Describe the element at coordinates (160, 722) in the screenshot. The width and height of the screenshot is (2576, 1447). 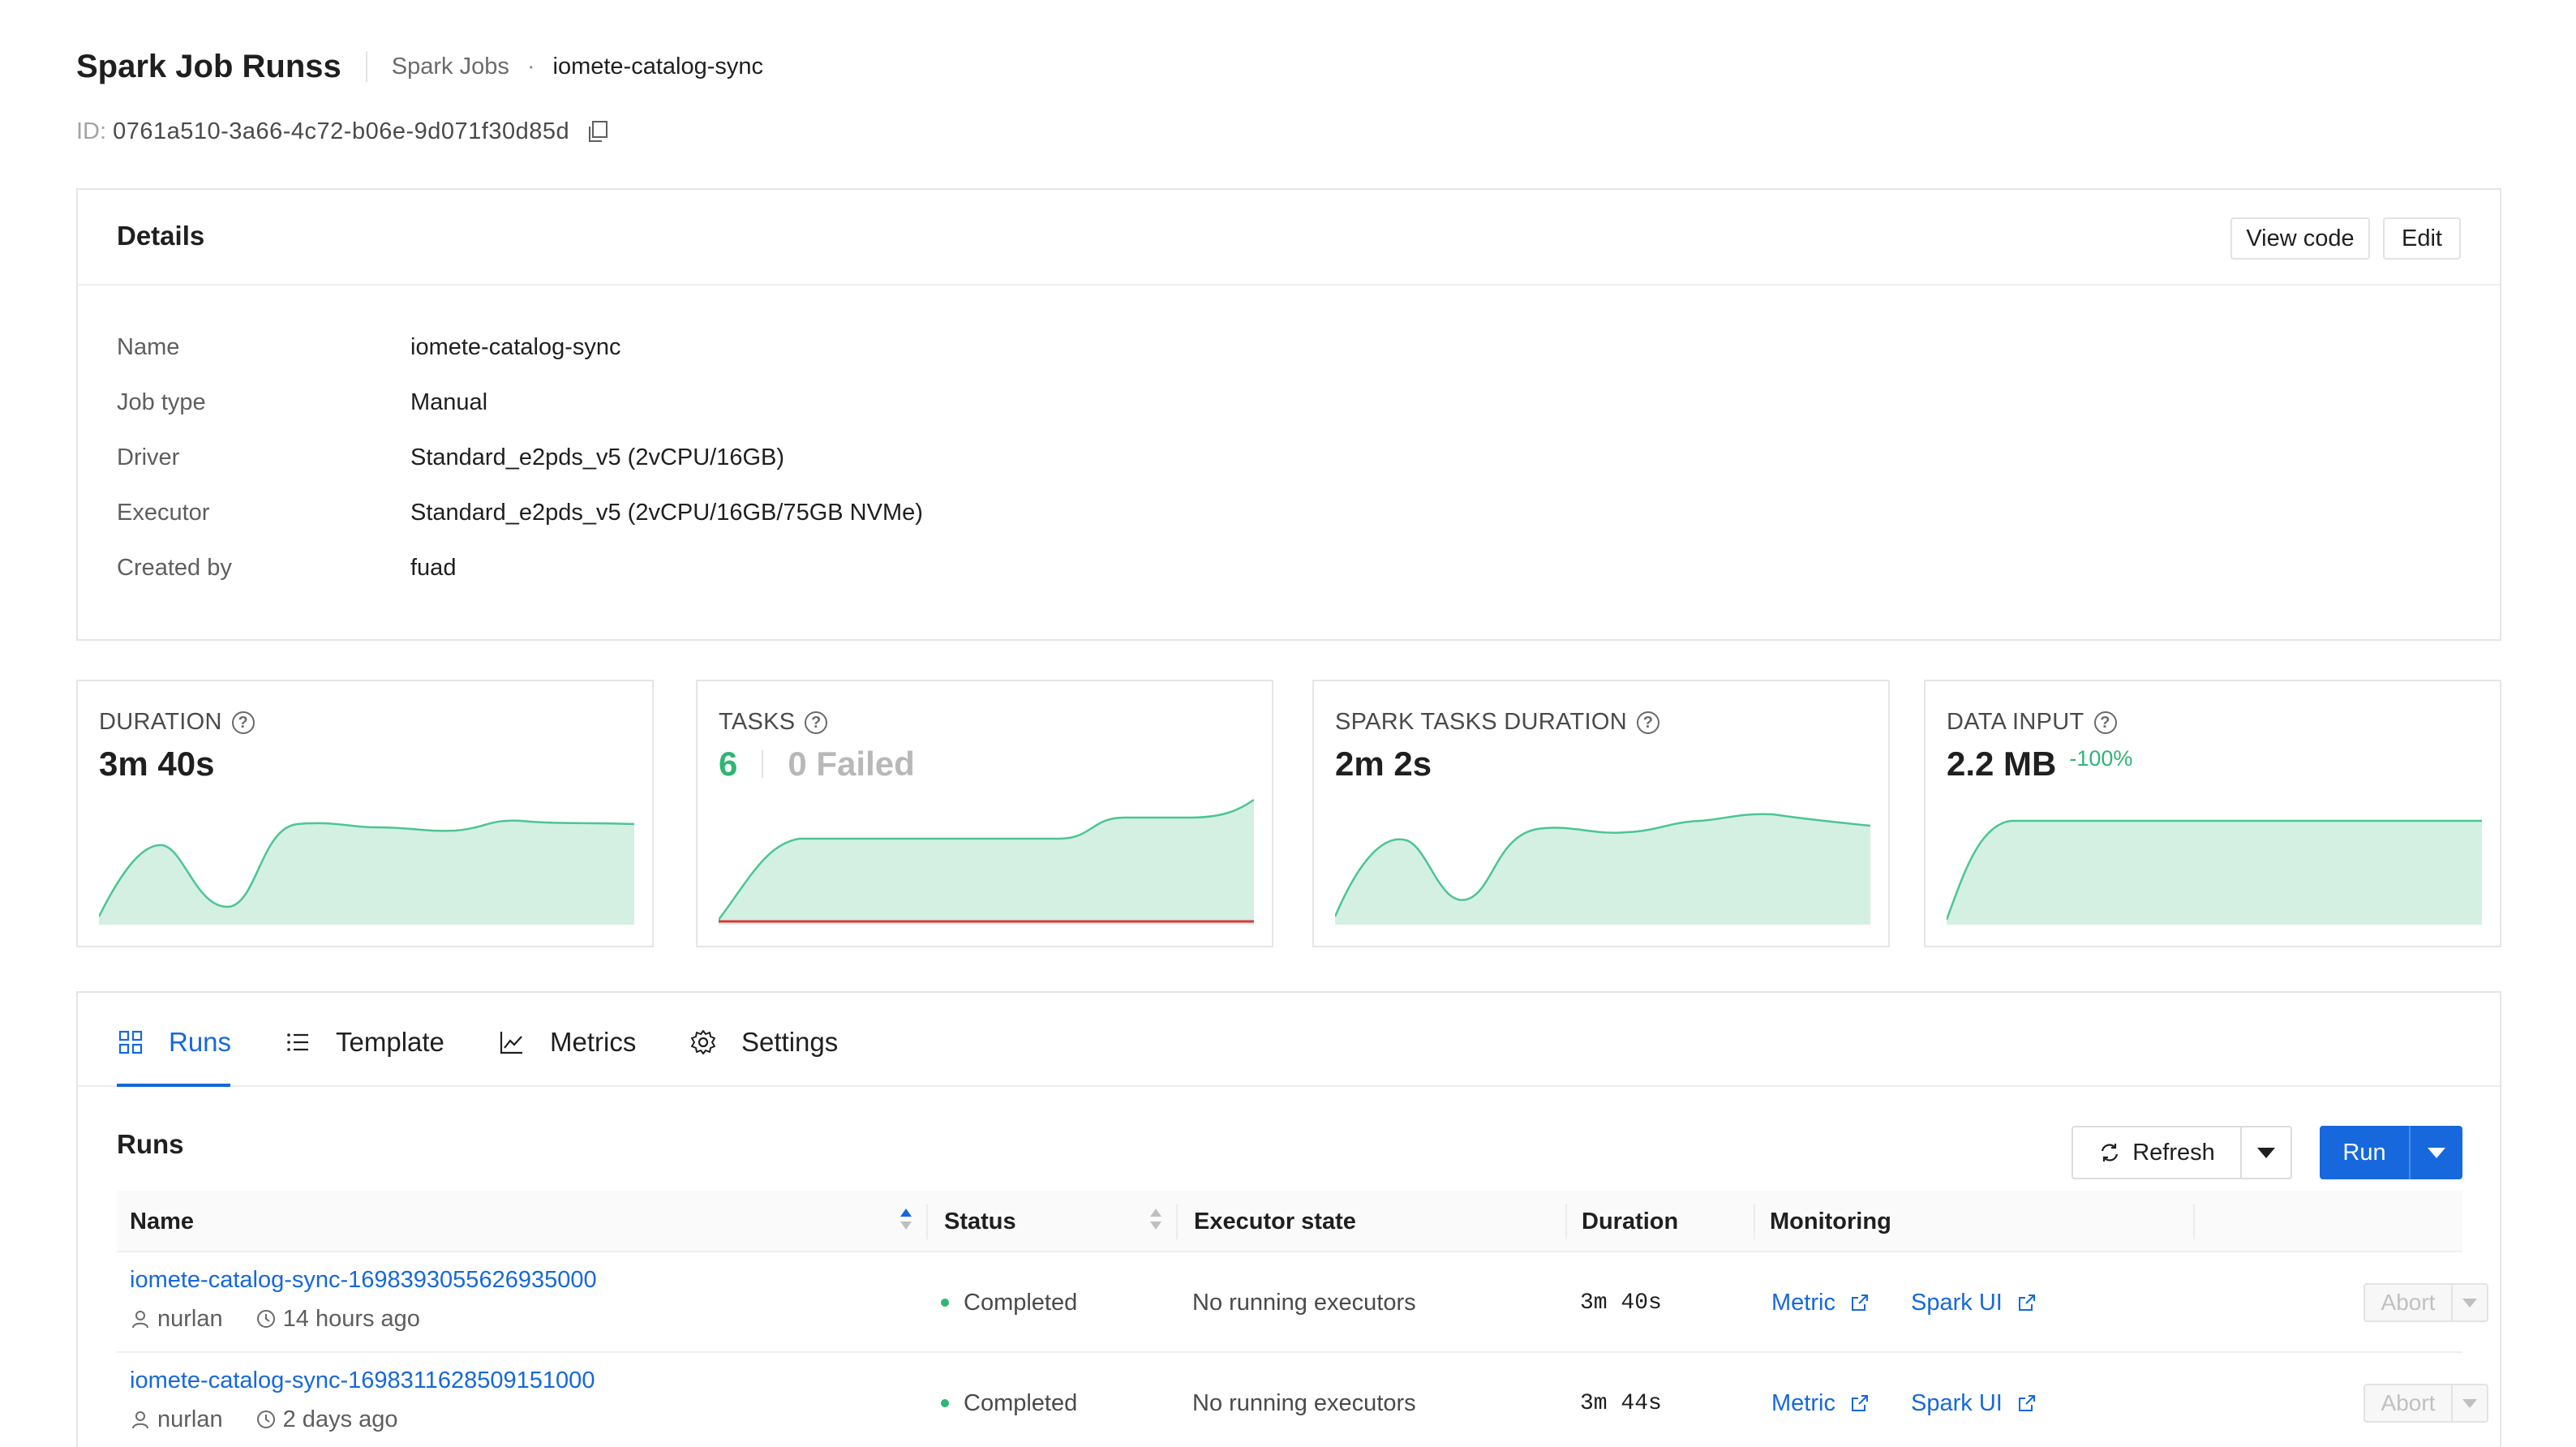
I see `stat-label-text: DURATION` at that location.